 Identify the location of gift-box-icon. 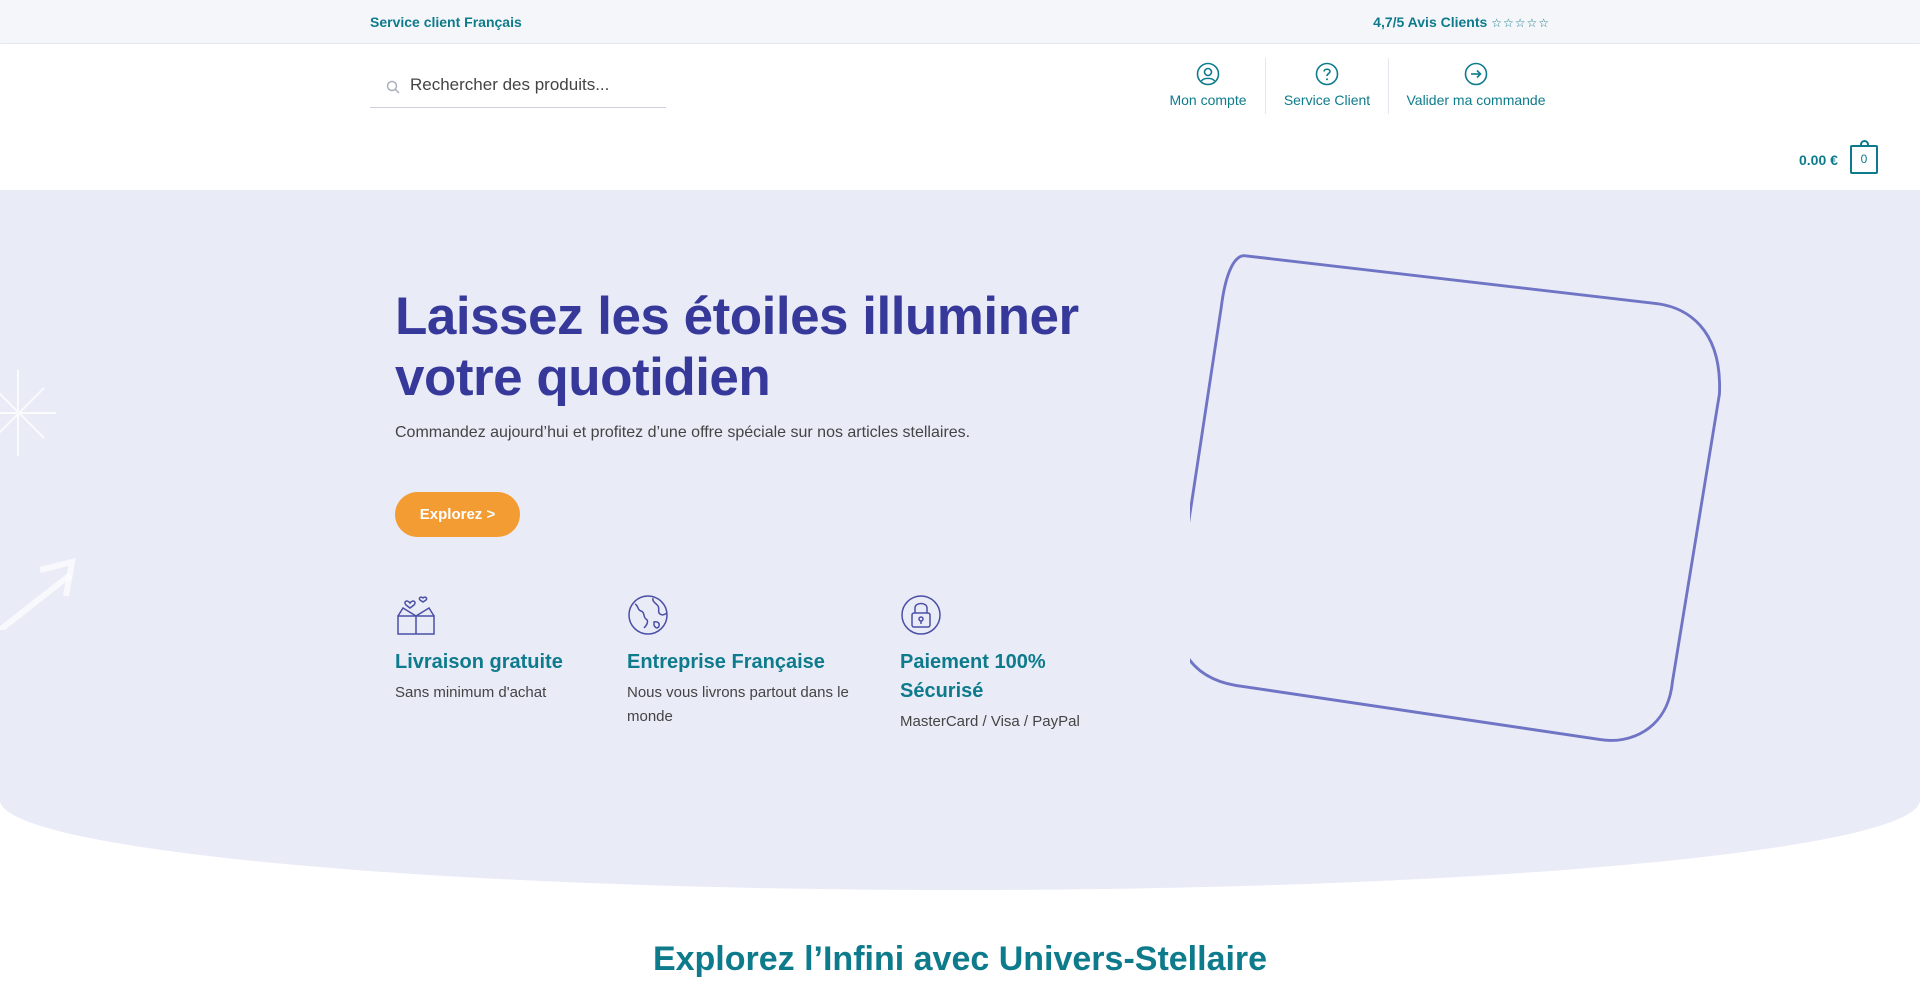
(416, 615).